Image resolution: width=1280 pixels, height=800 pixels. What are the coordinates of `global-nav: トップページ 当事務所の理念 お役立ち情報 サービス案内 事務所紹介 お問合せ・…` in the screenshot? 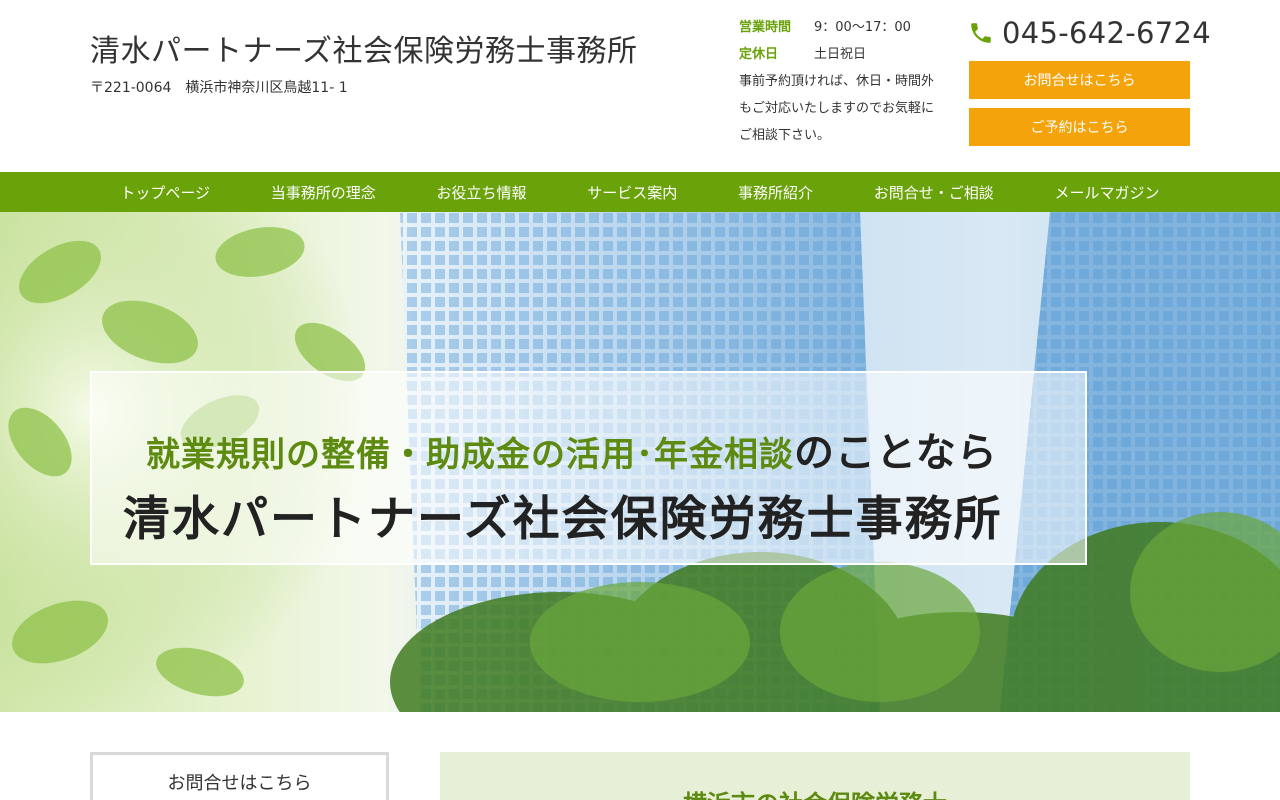 It's located at (640, 192).